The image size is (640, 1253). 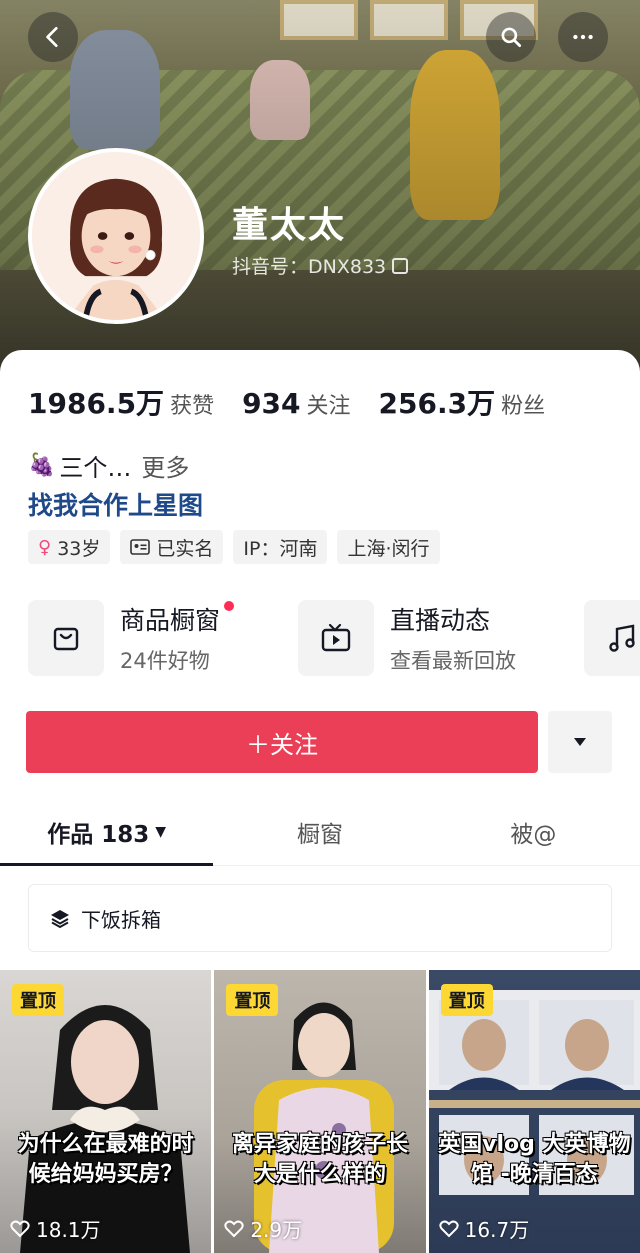 I want to click on search-icon, so click(x=511, y=37).